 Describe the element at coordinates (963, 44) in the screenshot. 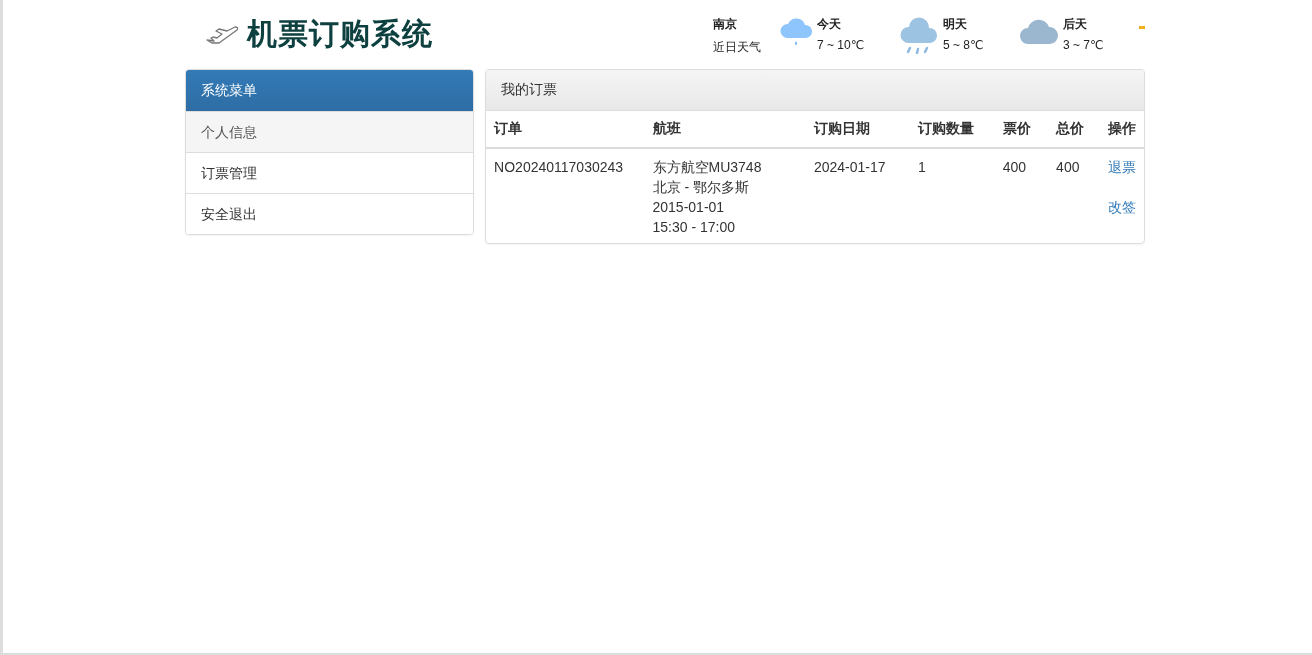

I see `temperature-range: 5 ~ 8℃` at that location.